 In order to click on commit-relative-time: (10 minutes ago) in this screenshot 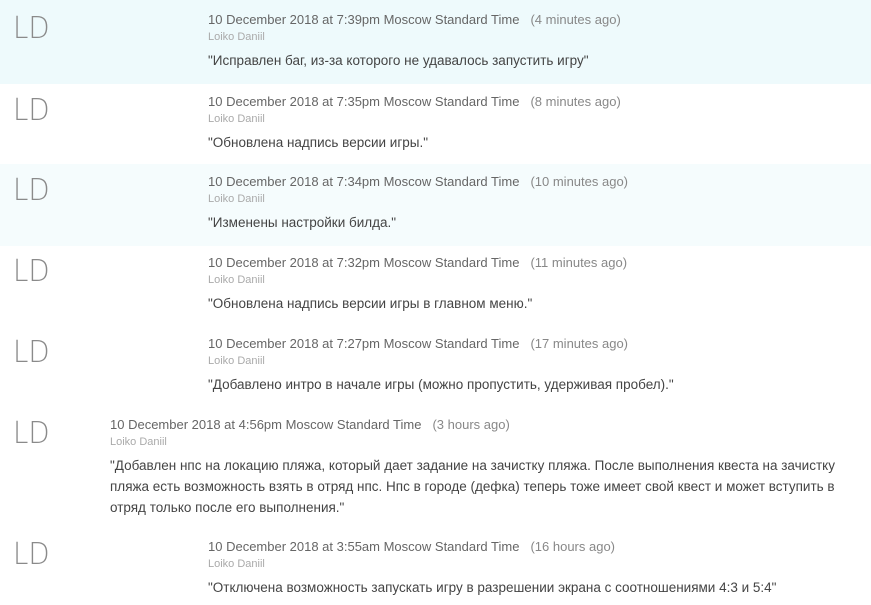, I will do `click(579, 181)`.